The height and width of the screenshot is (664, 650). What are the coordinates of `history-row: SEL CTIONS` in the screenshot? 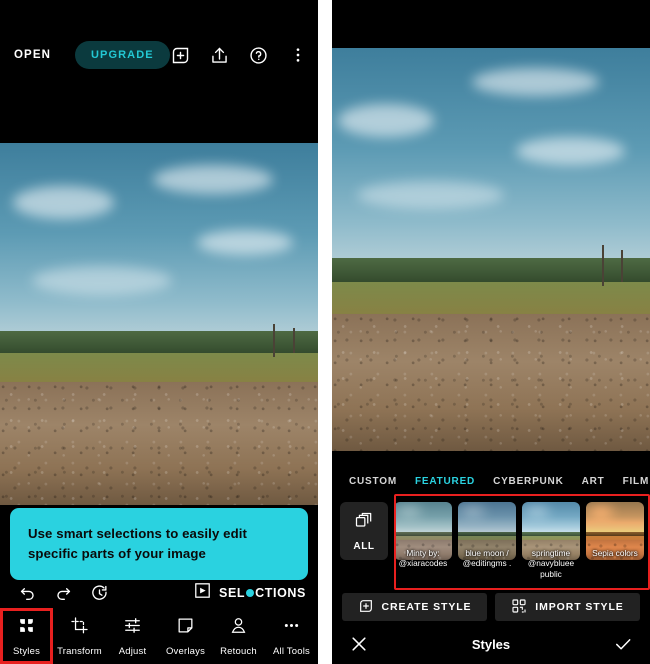 It's located at (159, 593).